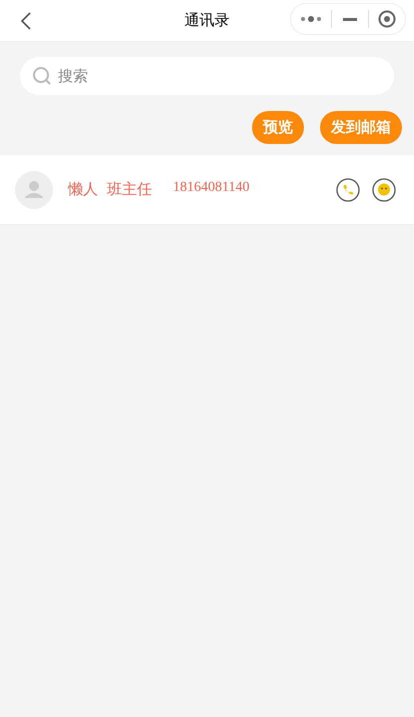 The width and height of the screenshot is (414, 717). Describe the element at coordinates (384, 190) in the screenshot. I see `chat-icon` at that location.